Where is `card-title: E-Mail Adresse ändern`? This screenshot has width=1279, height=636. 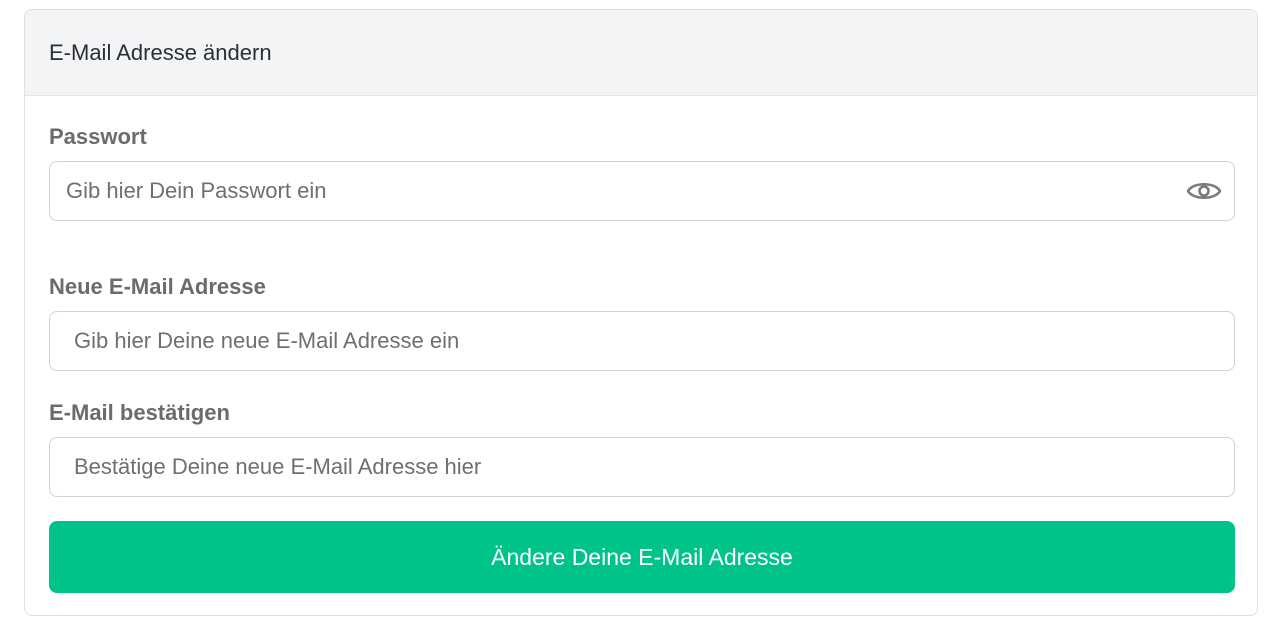 card-title: E-Mail Adresse ändern is located at coordinates (160, 52).